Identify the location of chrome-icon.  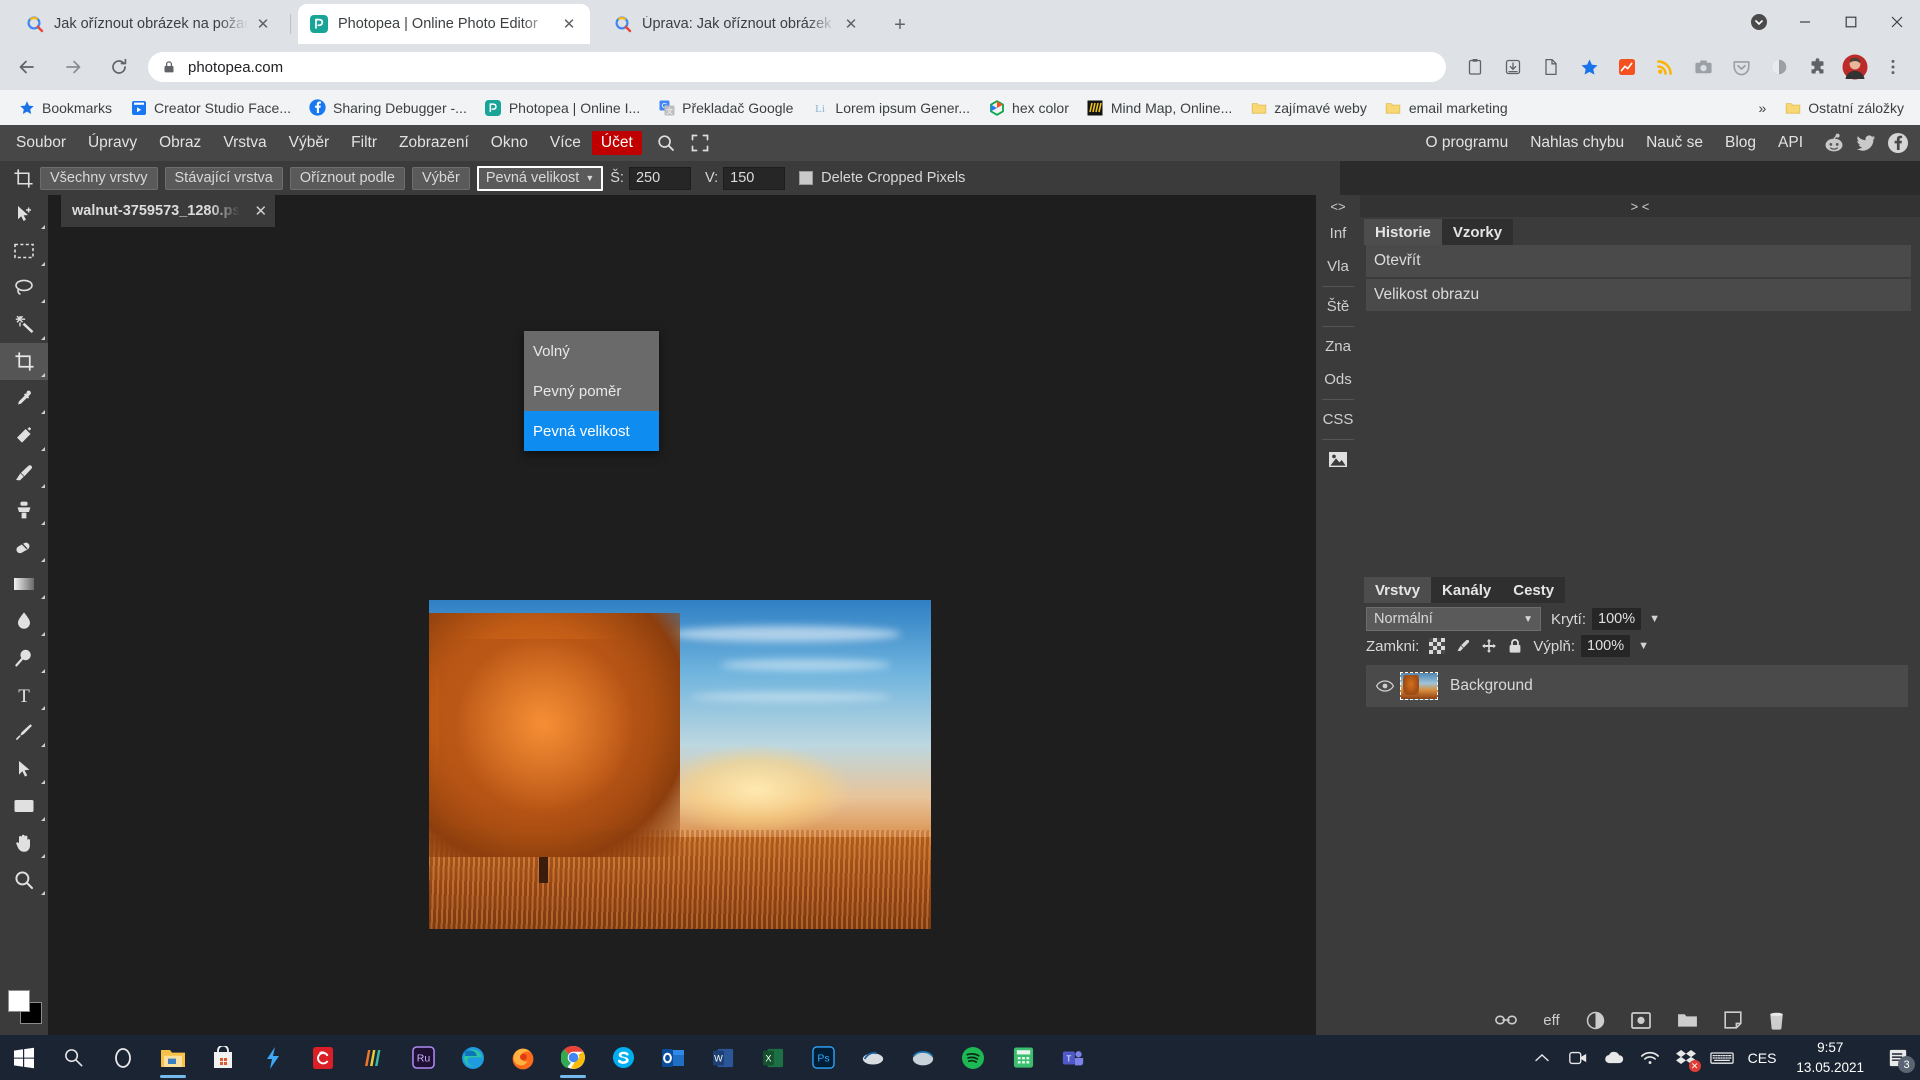
(573, 1057).